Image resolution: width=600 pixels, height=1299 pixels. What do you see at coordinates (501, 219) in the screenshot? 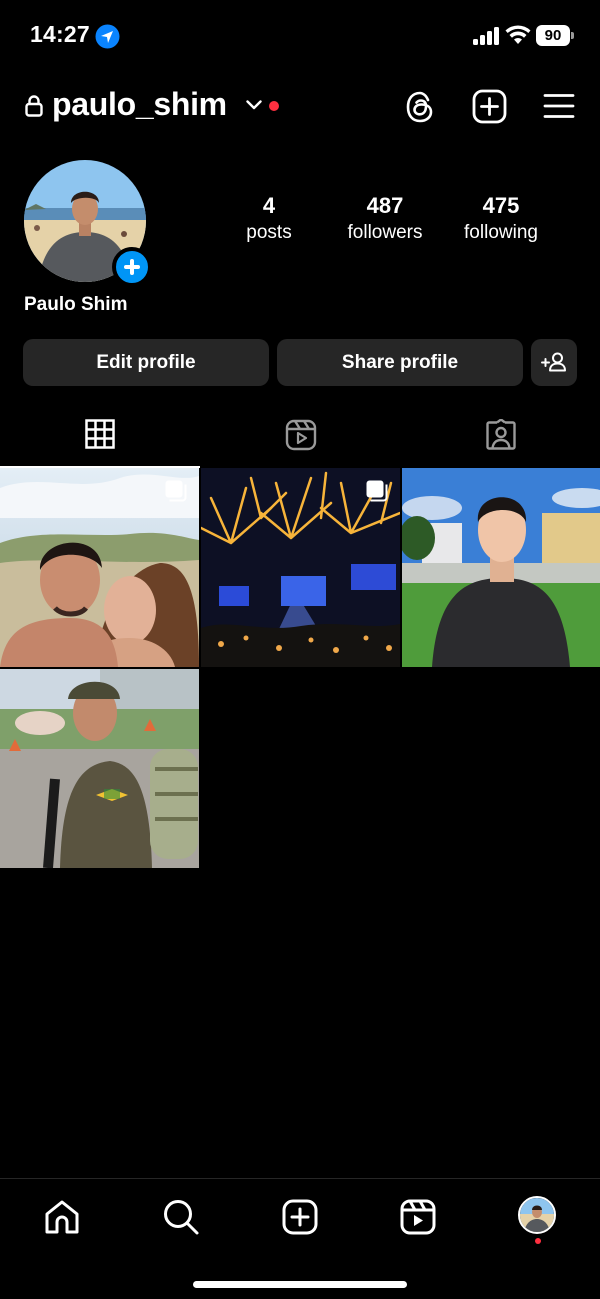
I see `following-stat: 475 following` at bounding box center [501, 219].